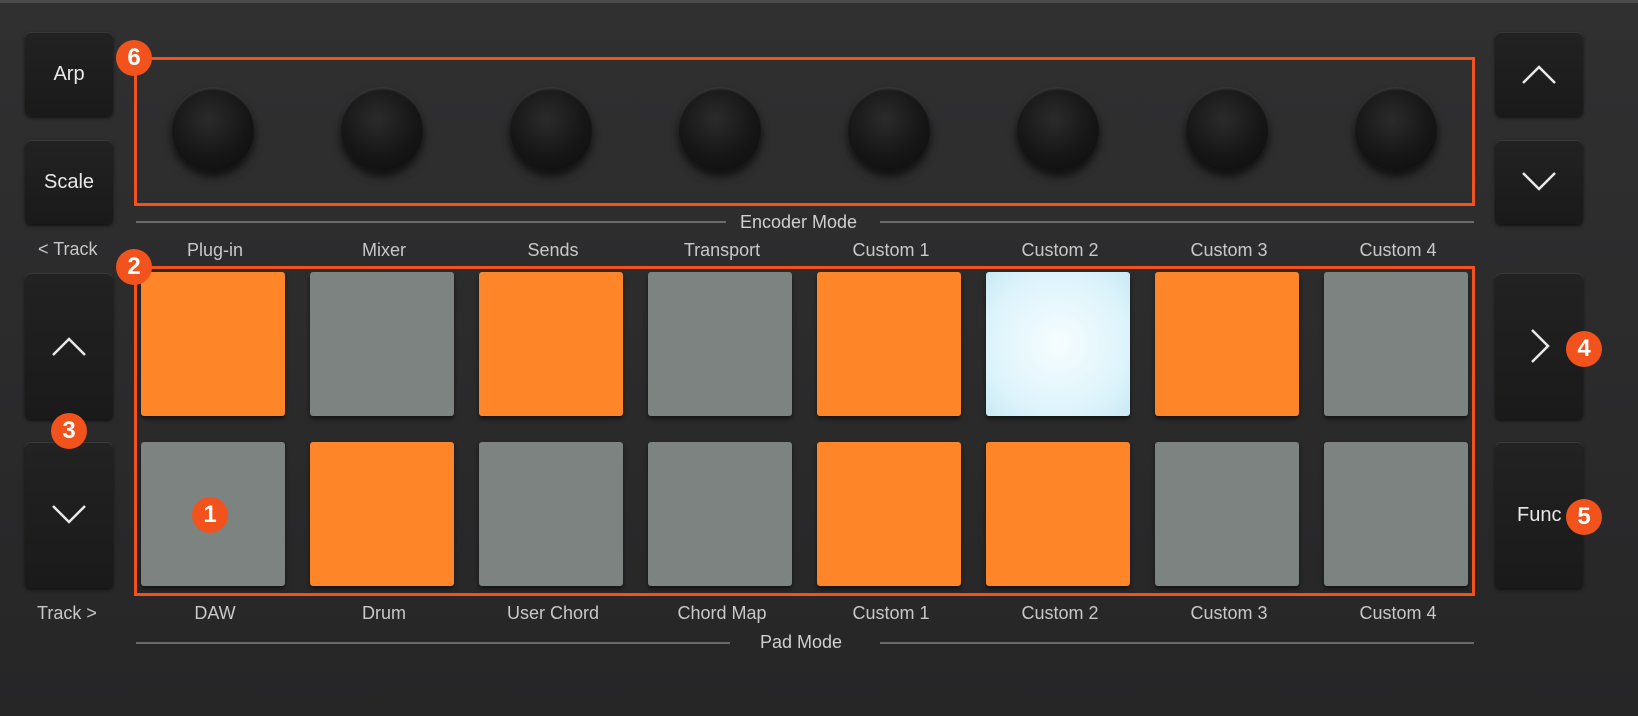  I want to click on encoder-mode-label: Custom 3, so click(1229, 250).